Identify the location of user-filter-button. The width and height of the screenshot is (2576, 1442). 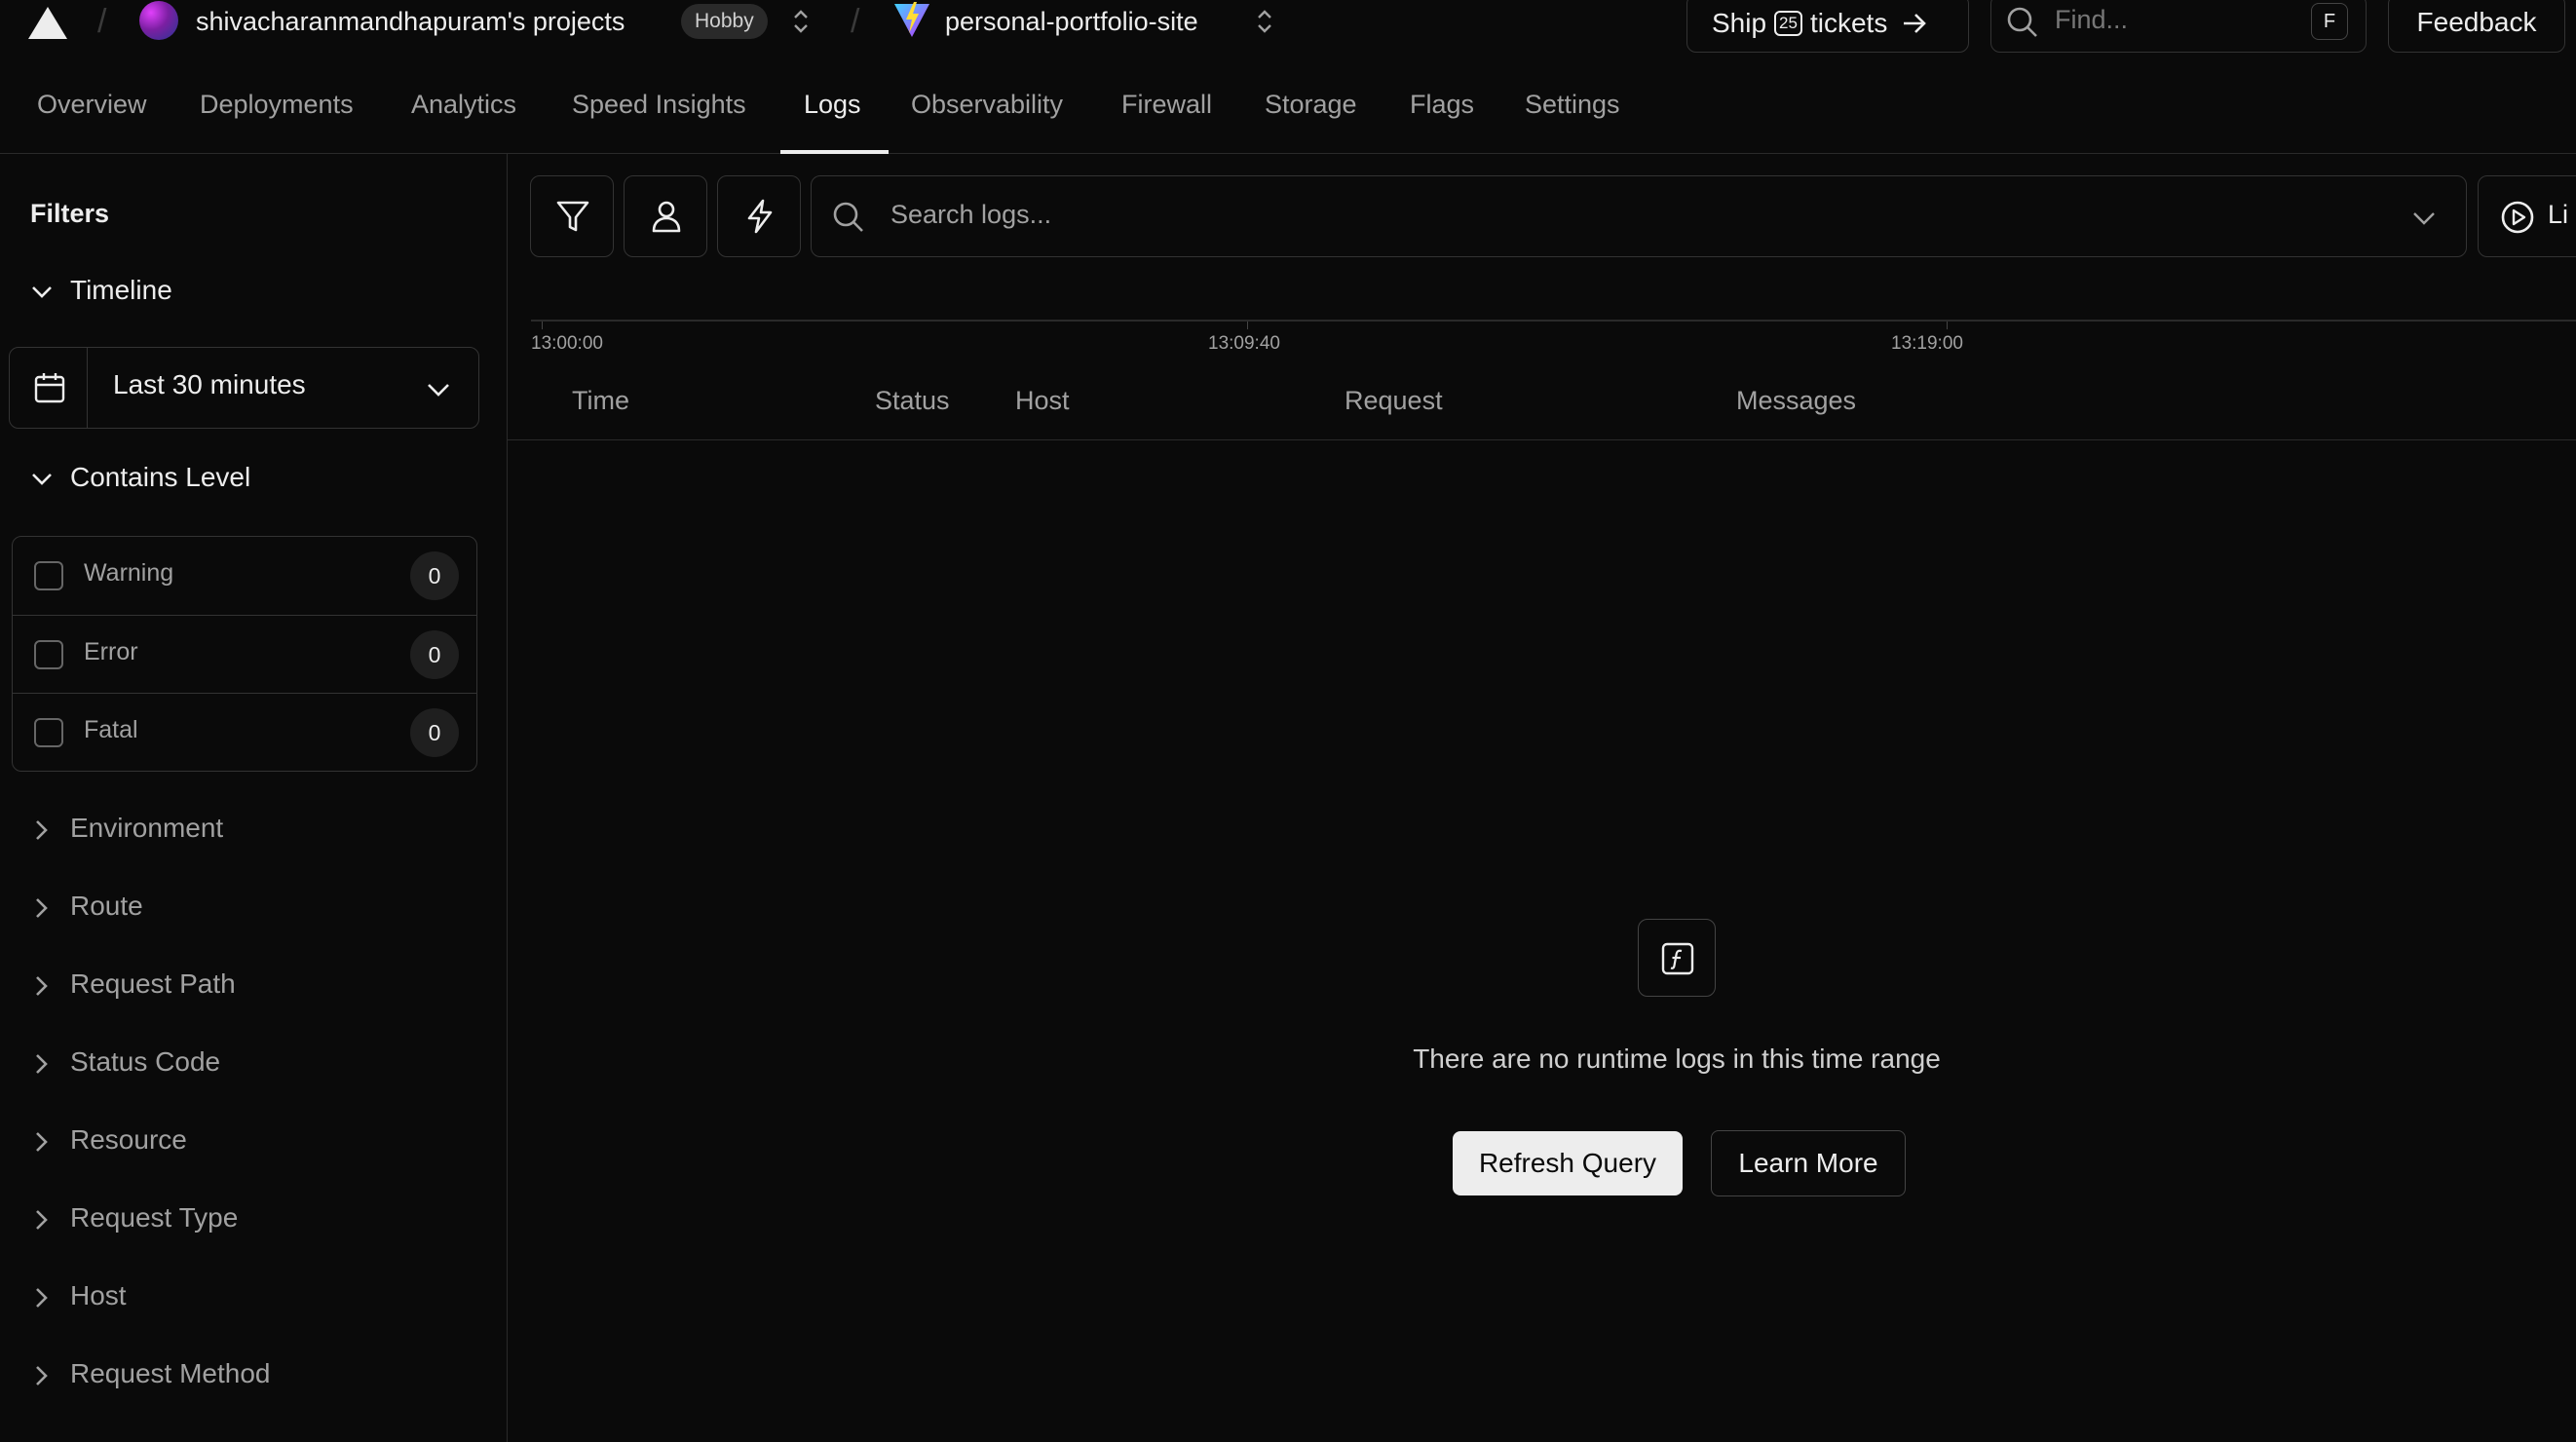
(665, 216).